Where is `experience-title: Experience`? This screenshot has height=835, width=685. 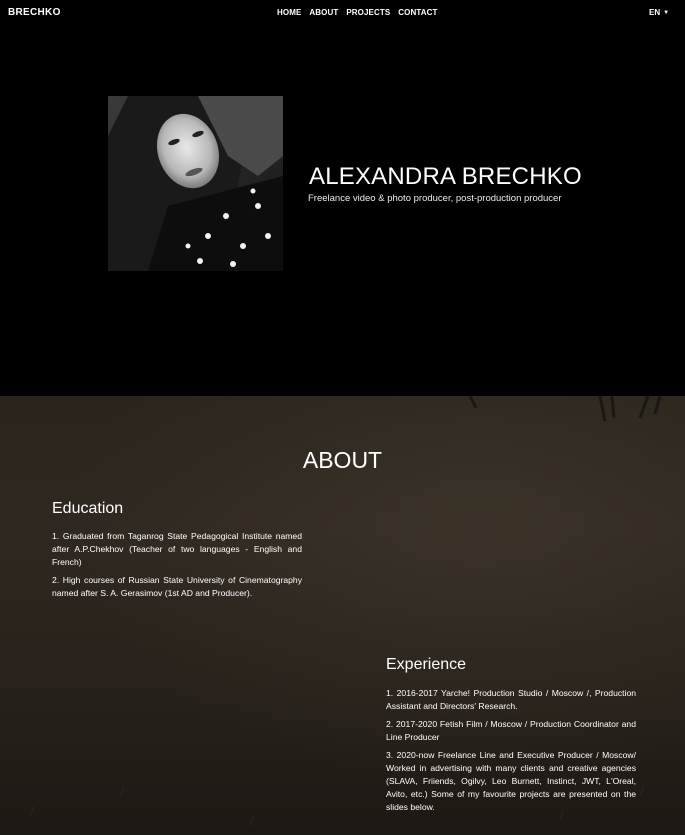
experience-title: Experience is located at coordinates (426, 664).